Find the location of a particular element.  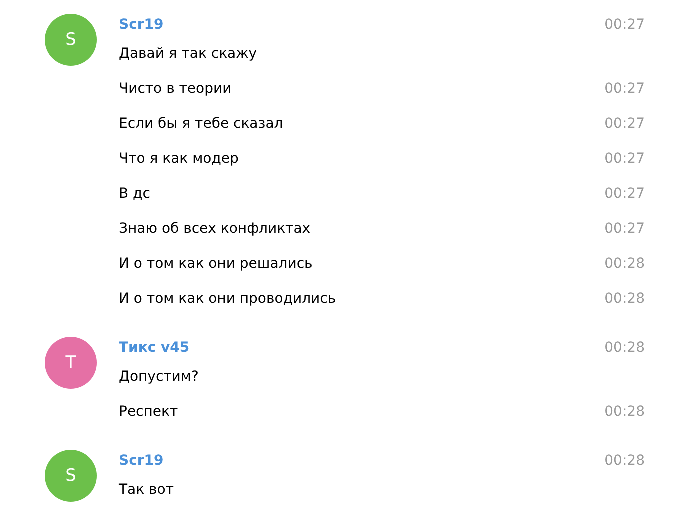

message-text: Так вот is located at coordinates (146, 490).